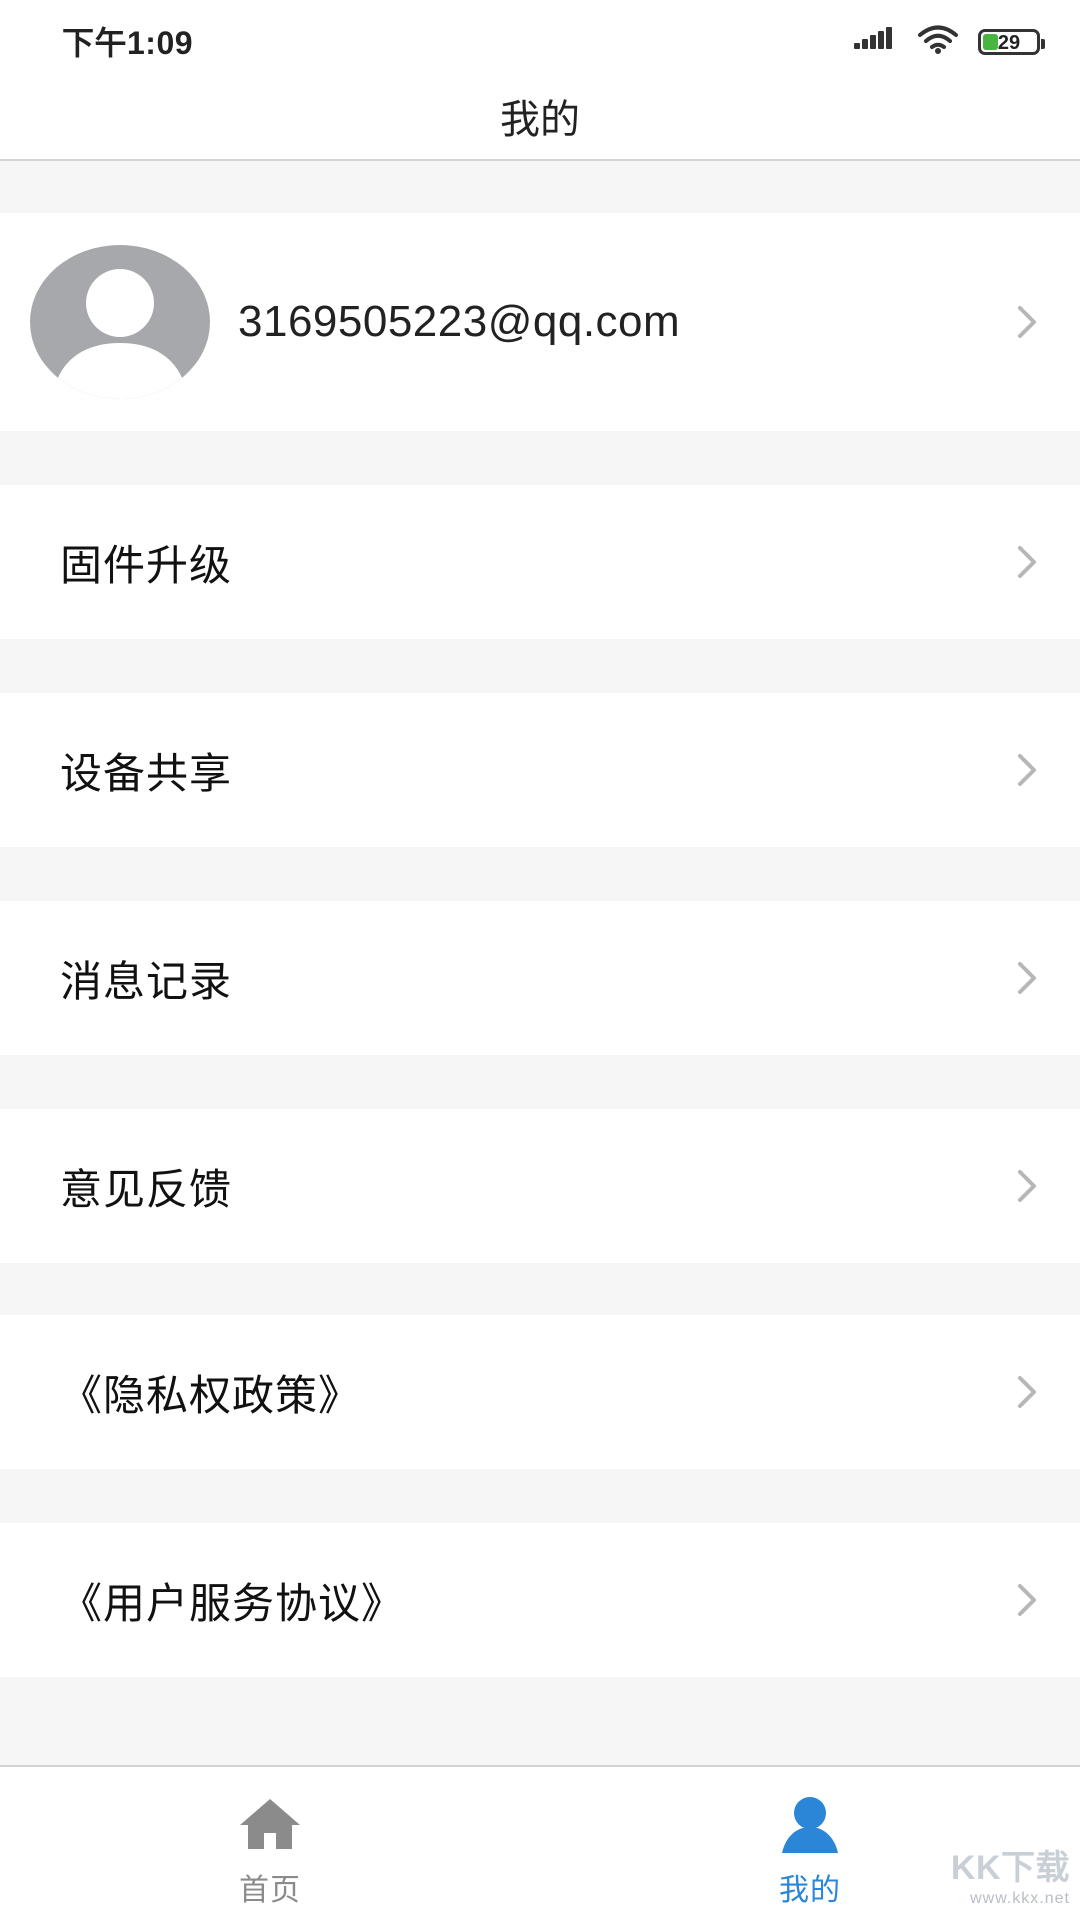 Image resolution: width=1080 pixels, height=1920 pixels. What do you see at coordinates (540, 40) in the screenshot?
I see `status-bar: 下午1:09 29` at bounding box center [540, 40].